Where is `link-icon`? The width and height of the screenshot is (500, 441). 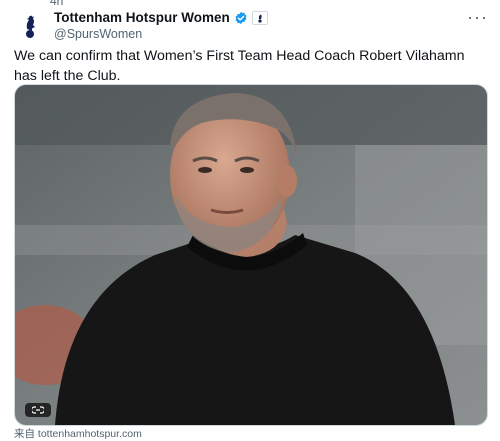
link-icon is located at coordinates (38, 410).